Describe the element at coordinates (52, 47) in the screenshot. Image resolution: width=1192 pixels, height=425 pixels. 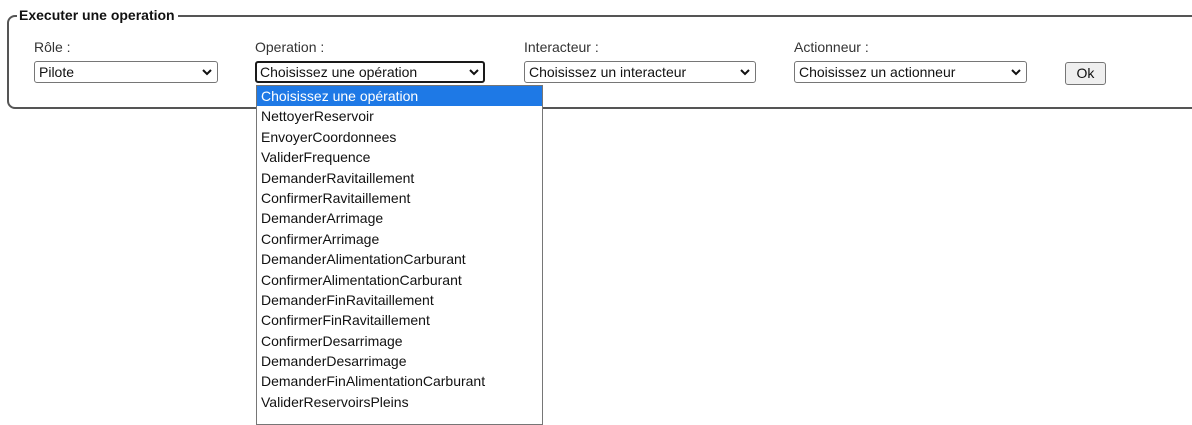
I see `role-label: Rôle :` at that location.